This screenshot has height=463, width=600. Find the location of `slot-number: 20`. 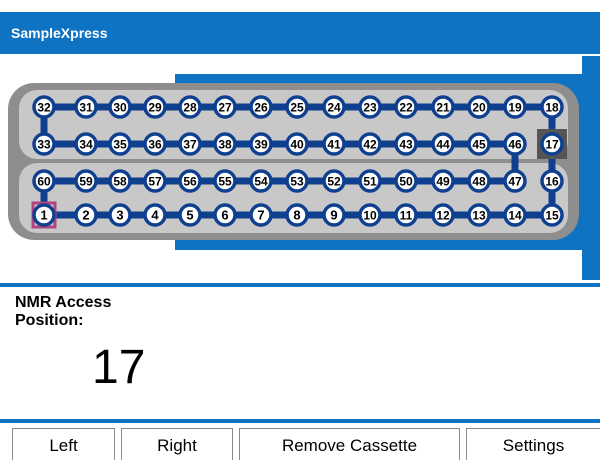

slot-number: 20 is located at coordinates (479, 108).